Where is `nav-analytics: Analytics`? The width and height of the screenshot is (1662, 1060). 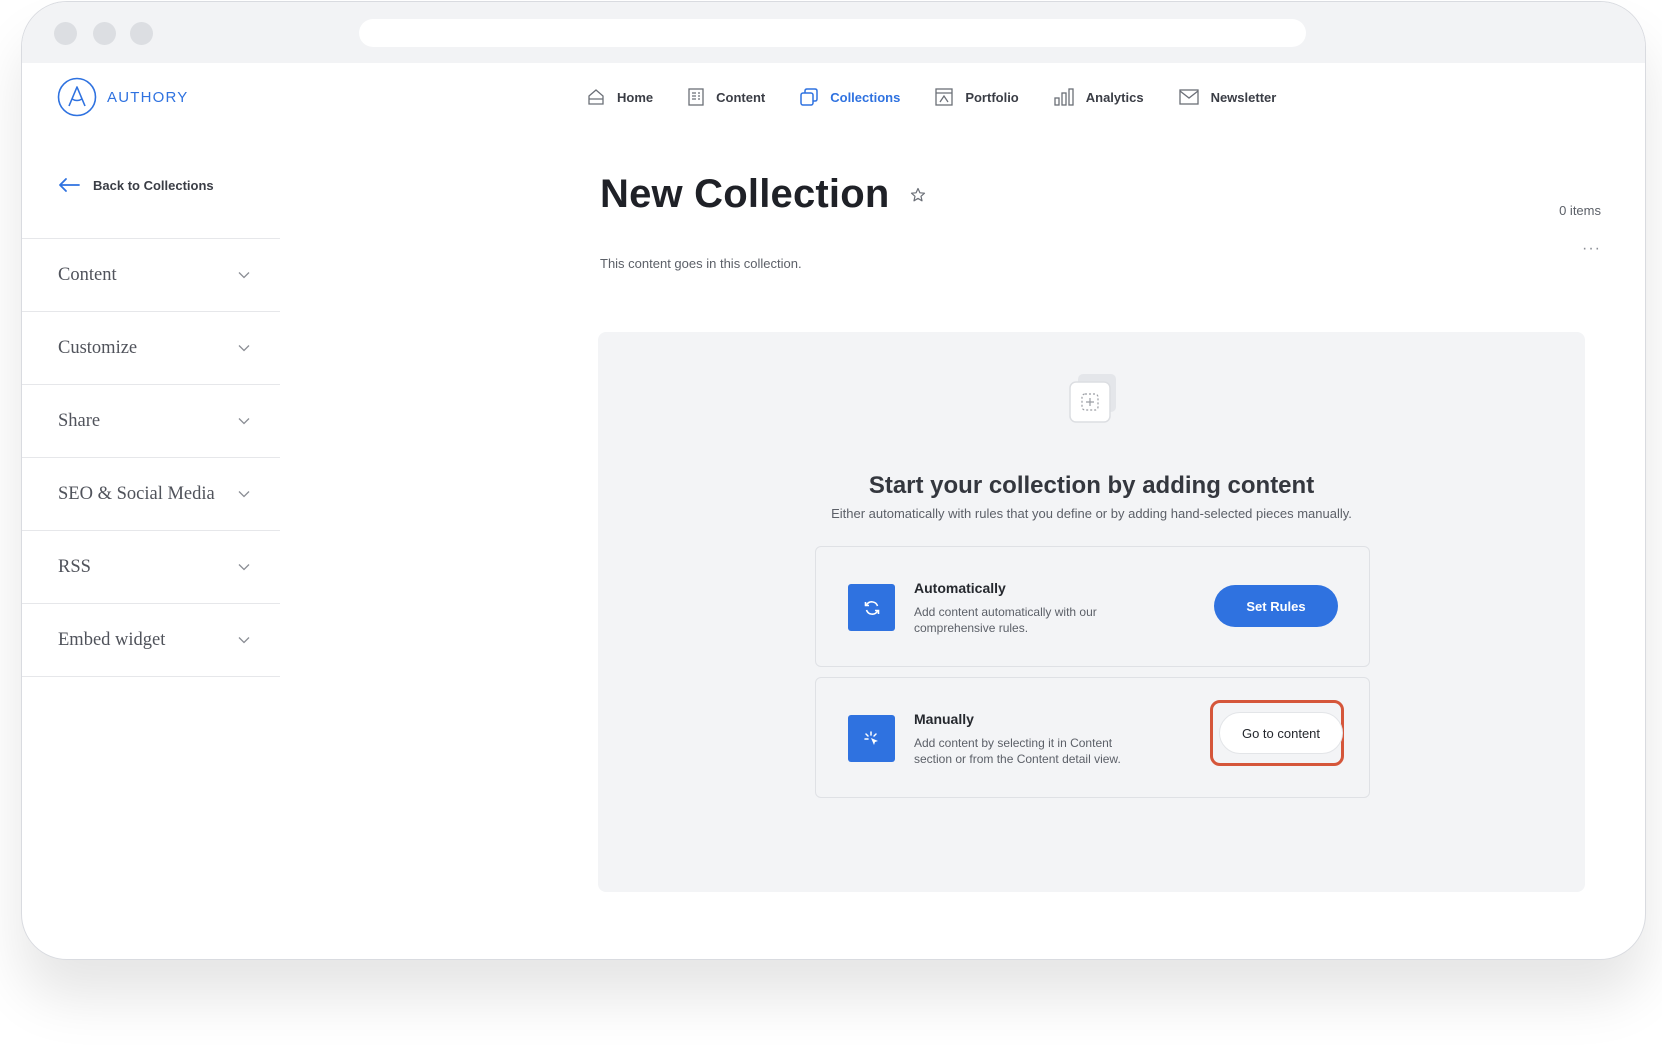 nav-analytics: Analytics is located at coordinates (1099, 97).